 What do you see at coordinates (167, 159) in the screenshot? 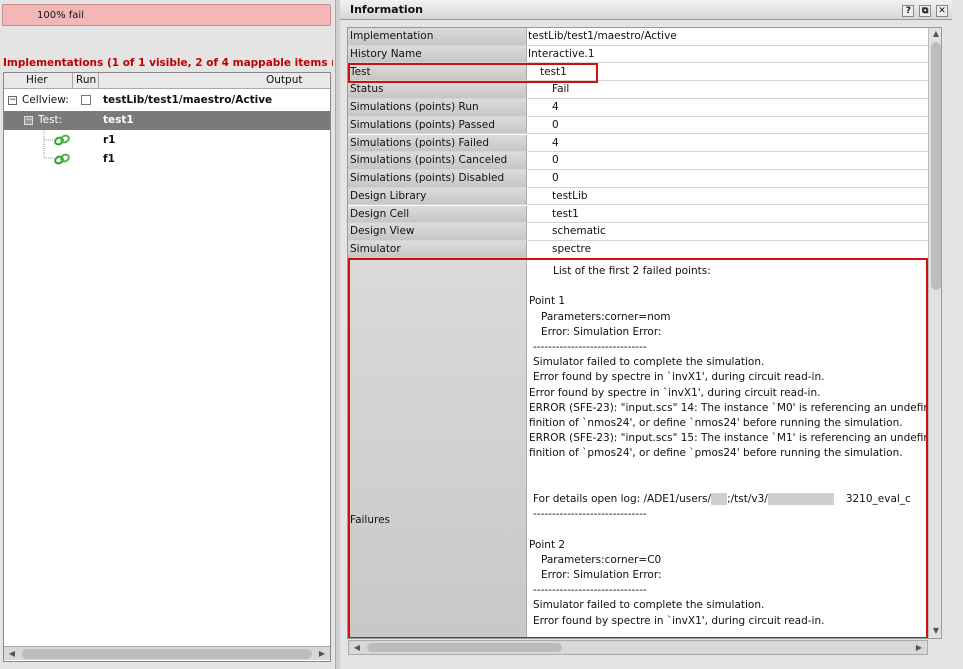
I see `tree-row-child: f1` at bounding box center [167, 159].